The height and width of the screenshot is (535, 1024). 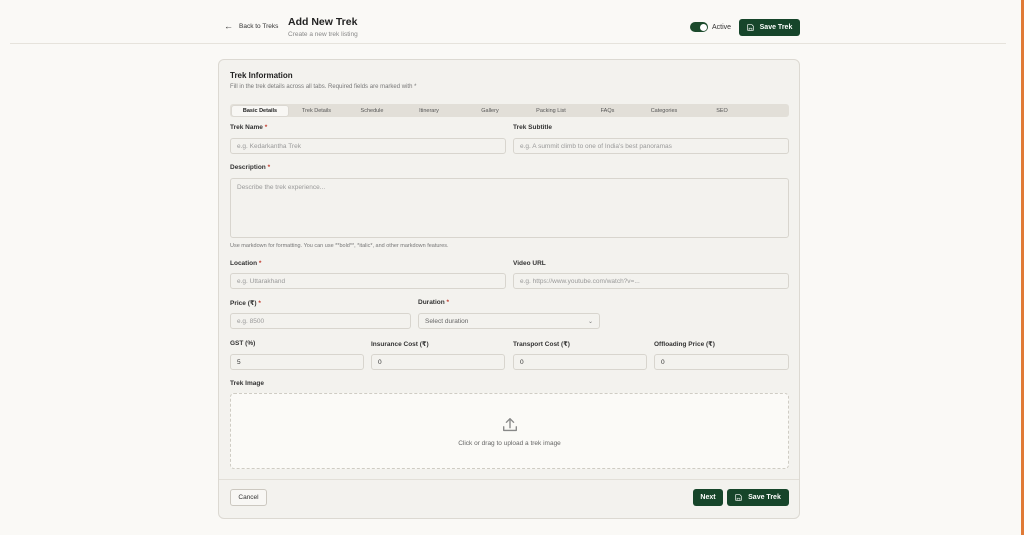 What do you see at coordinates (320, 321) in the screenshot?
I see `price-input` at bounding box center [320, 321].